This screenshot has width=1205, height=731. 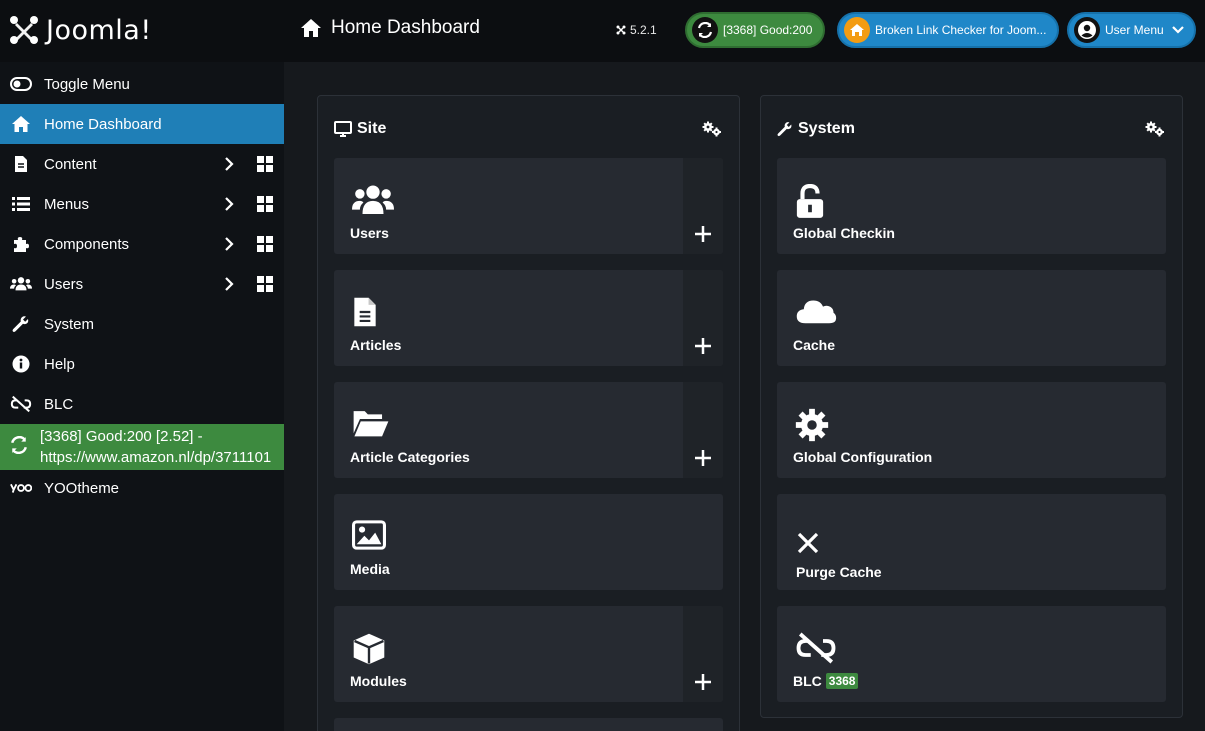 I want to click on sidebar-item-content: Content, so click(x=142, y=164).